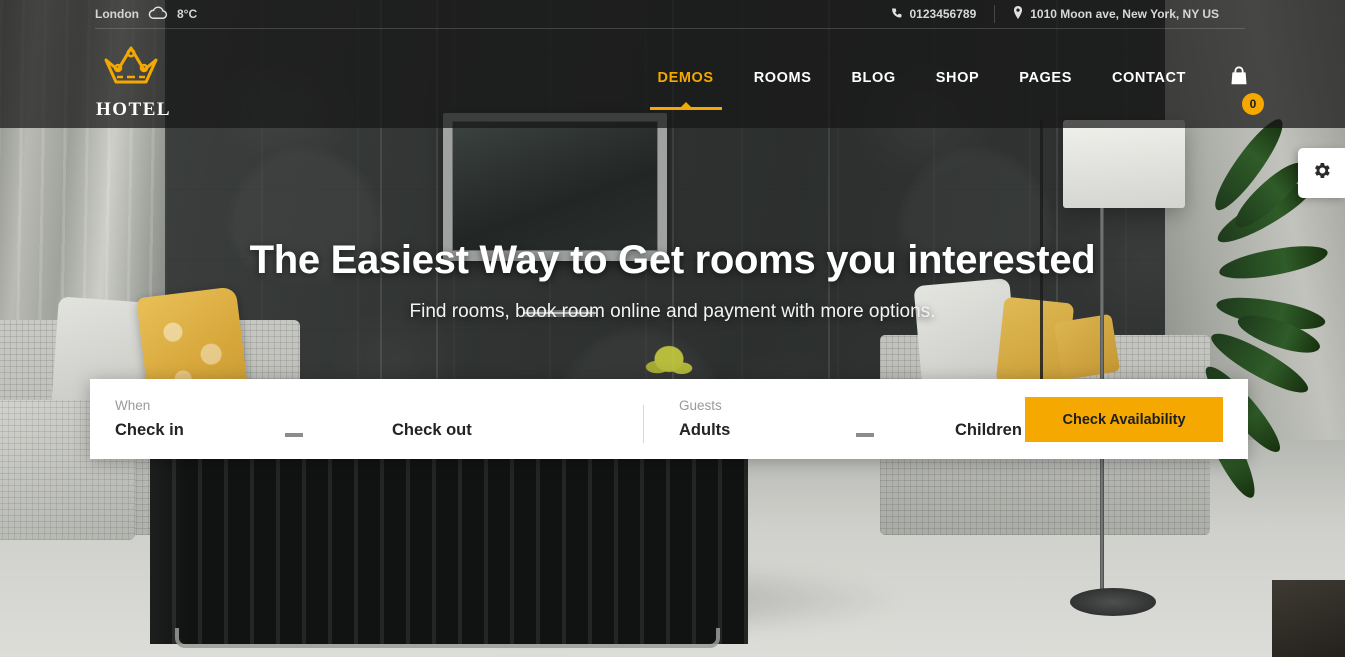 Image resolution: width=1345 pixels, height=657 pixels. I want to click on nav-item-blog: BLOG, so click(873, 78).